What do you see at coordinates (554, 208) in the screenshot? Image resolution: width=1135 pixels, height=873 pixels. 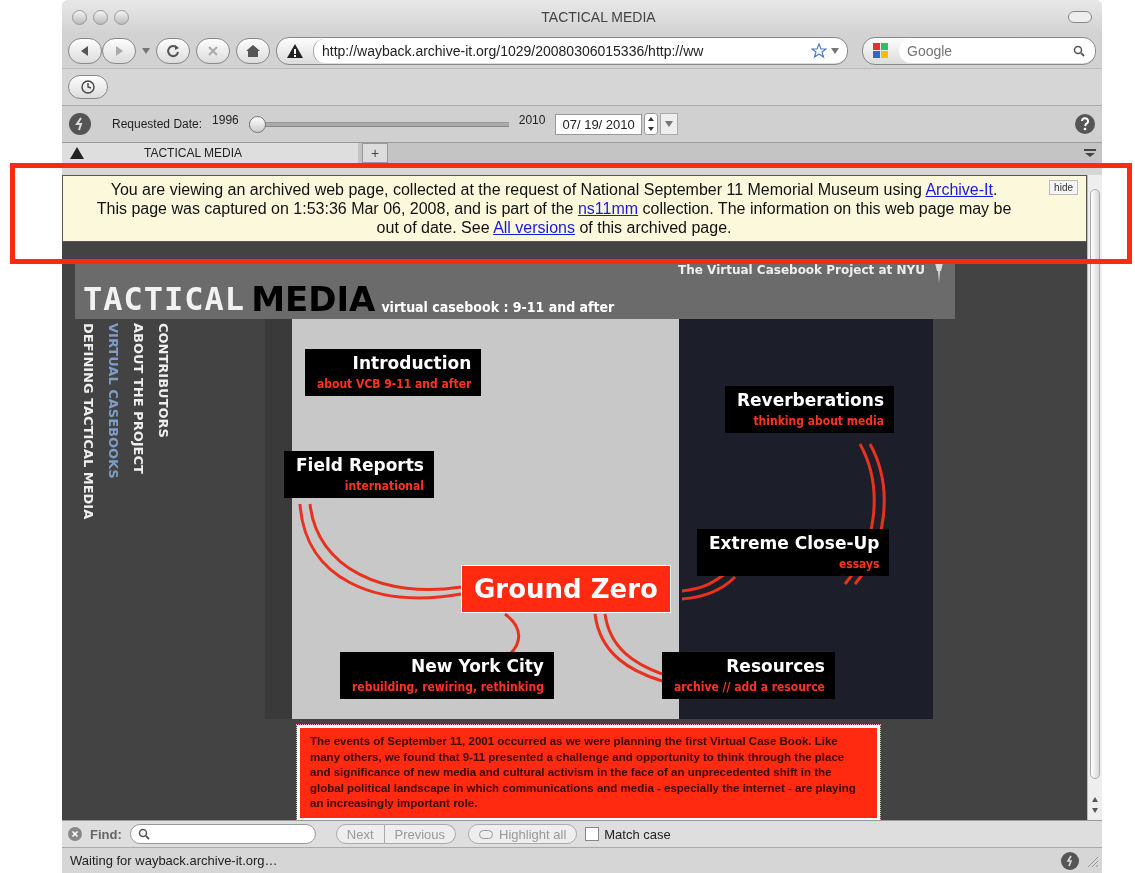 I see `archive-notice-text: You are viewing an archived web page, collected at the request of National September 11 Memorial Museum using Archive-It. This page was captured on 1:53:36 Mar 06, 2008, and is part of the ns11mm collection. The information on this web page may be out of date. See All versions of this archived page.` at bounding box center [554, 208].